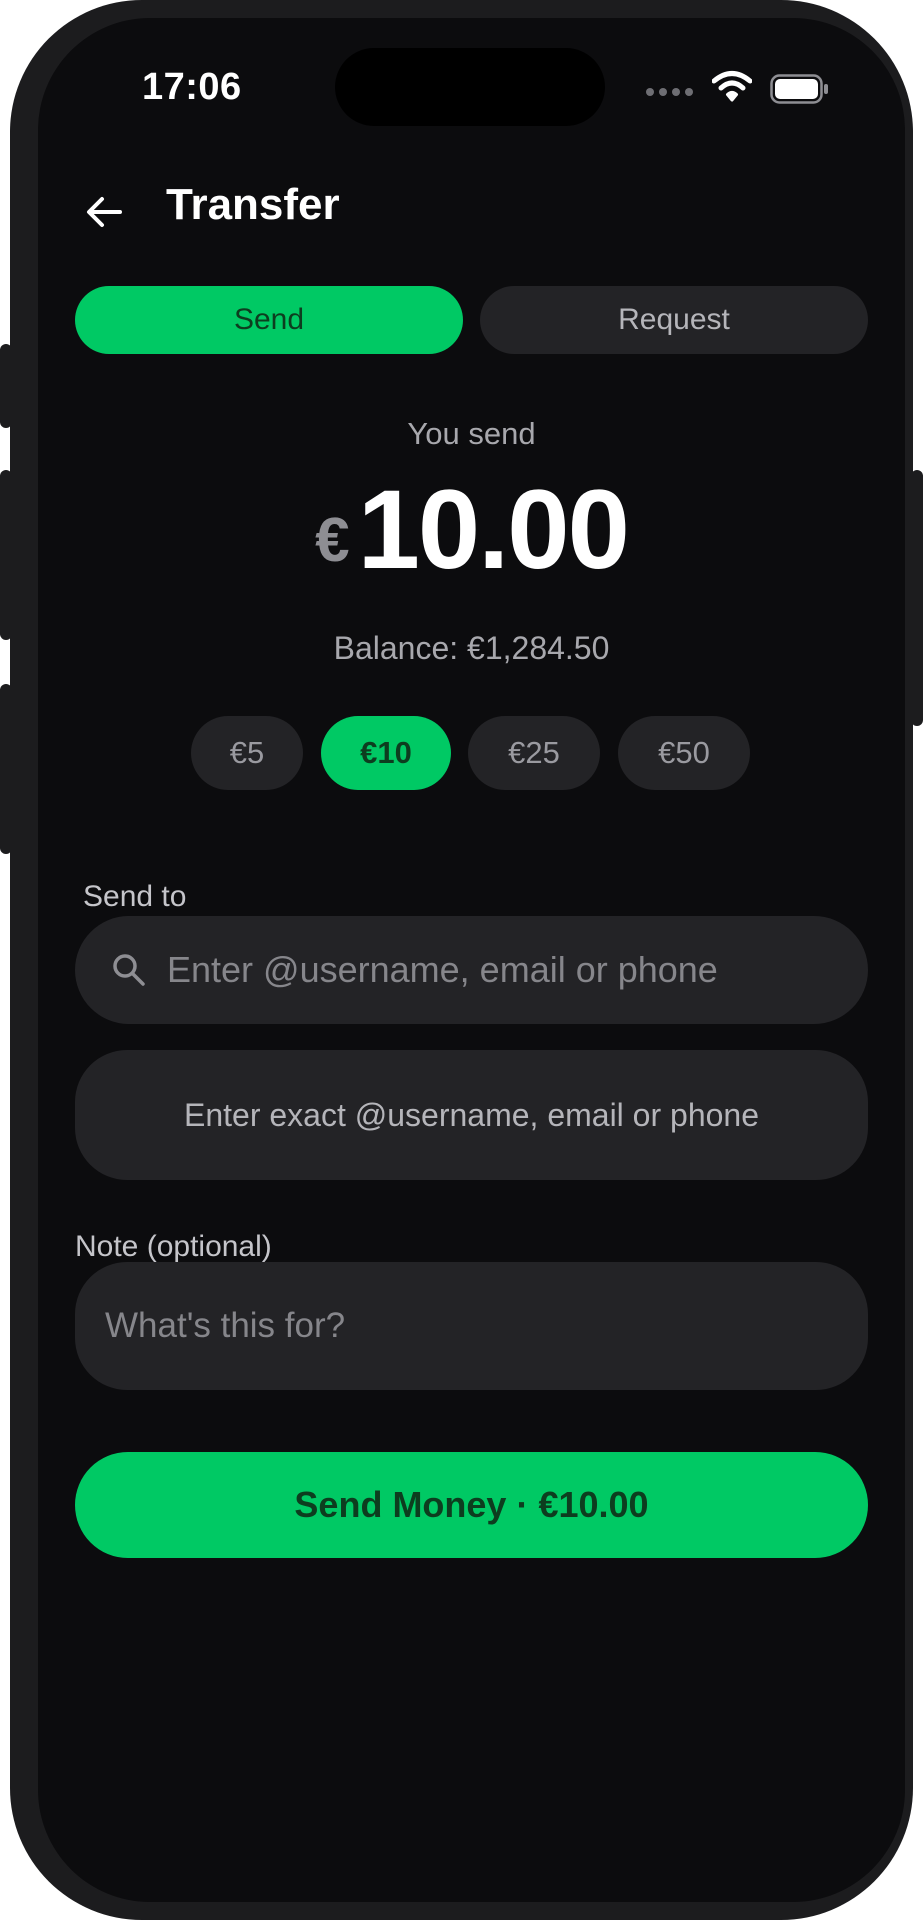 This screenshot has height=1920, width=923. Describe the element at coordinates (269, 320) in the screenshot. I see `tab-send: Send` at that location.